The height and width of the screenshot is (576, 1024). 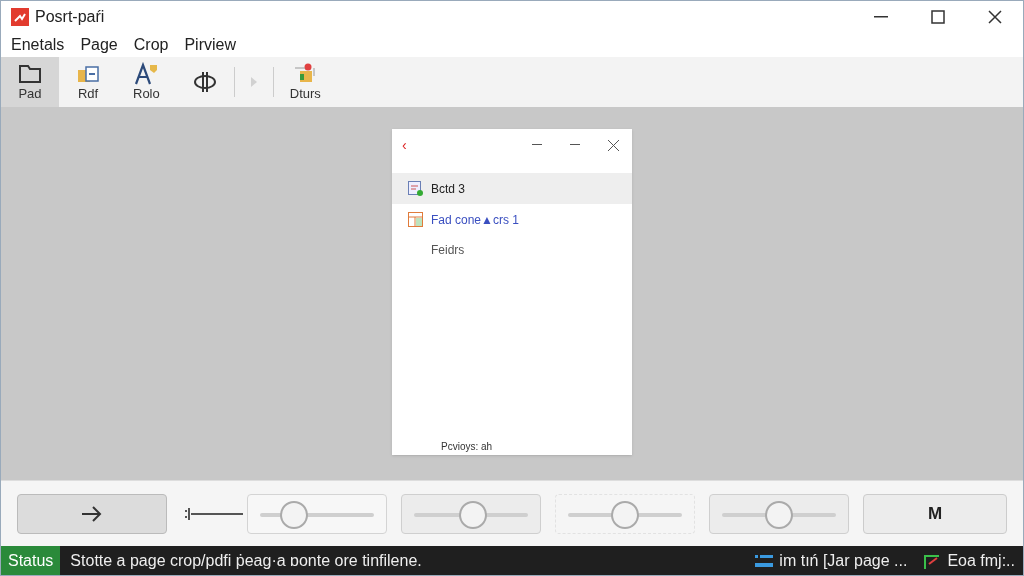 I want to click on window-title: Posrt-paŕi, so click(x=70, y=17).